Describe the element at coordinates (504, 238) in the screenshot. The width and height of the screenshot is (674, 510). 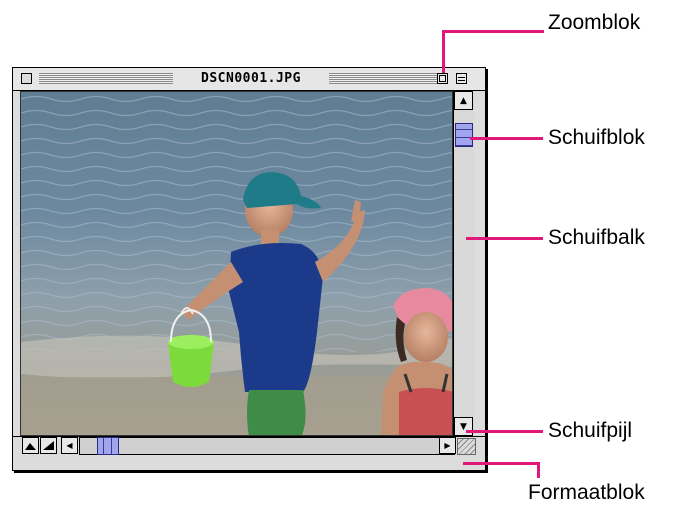
I see `callout-line-scroll-bar` at that location.